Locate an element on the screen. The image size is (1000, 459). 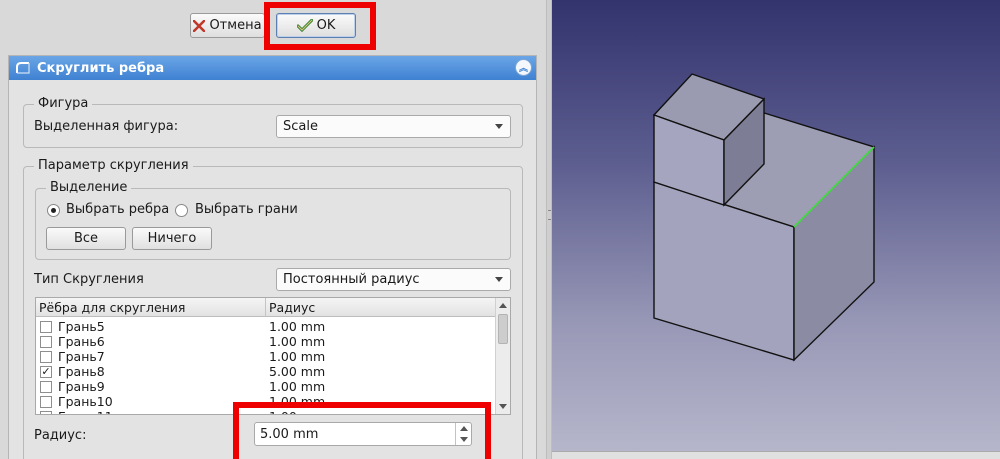
select-edges-radio is located at coordinates (53, 210).